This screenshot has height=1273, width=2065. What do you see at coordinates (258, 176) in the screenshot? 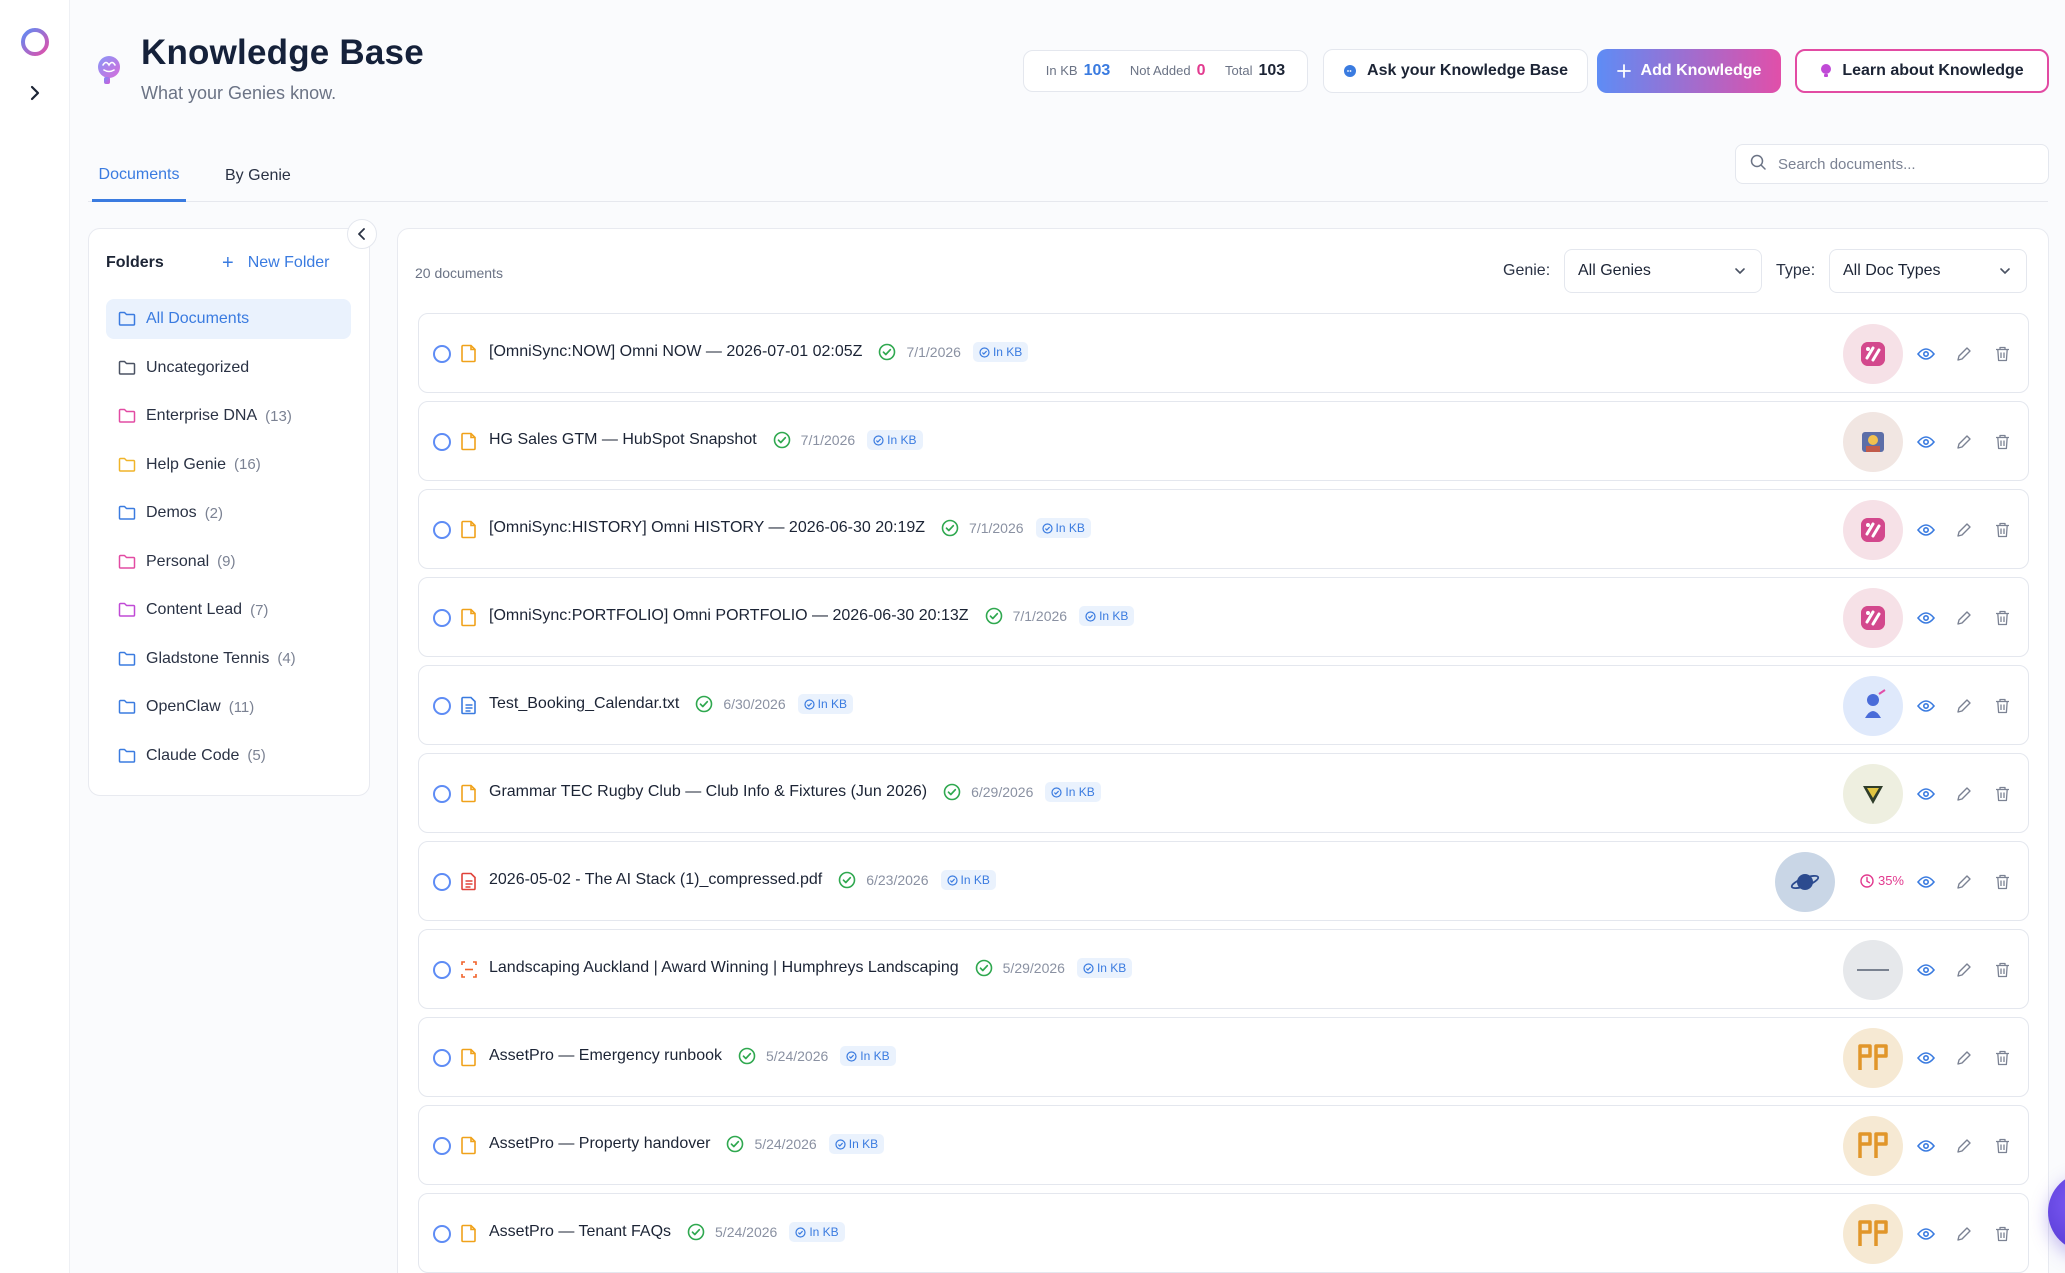
I see `tab-by-genie: By Genie` at bounding box center [258, 176].